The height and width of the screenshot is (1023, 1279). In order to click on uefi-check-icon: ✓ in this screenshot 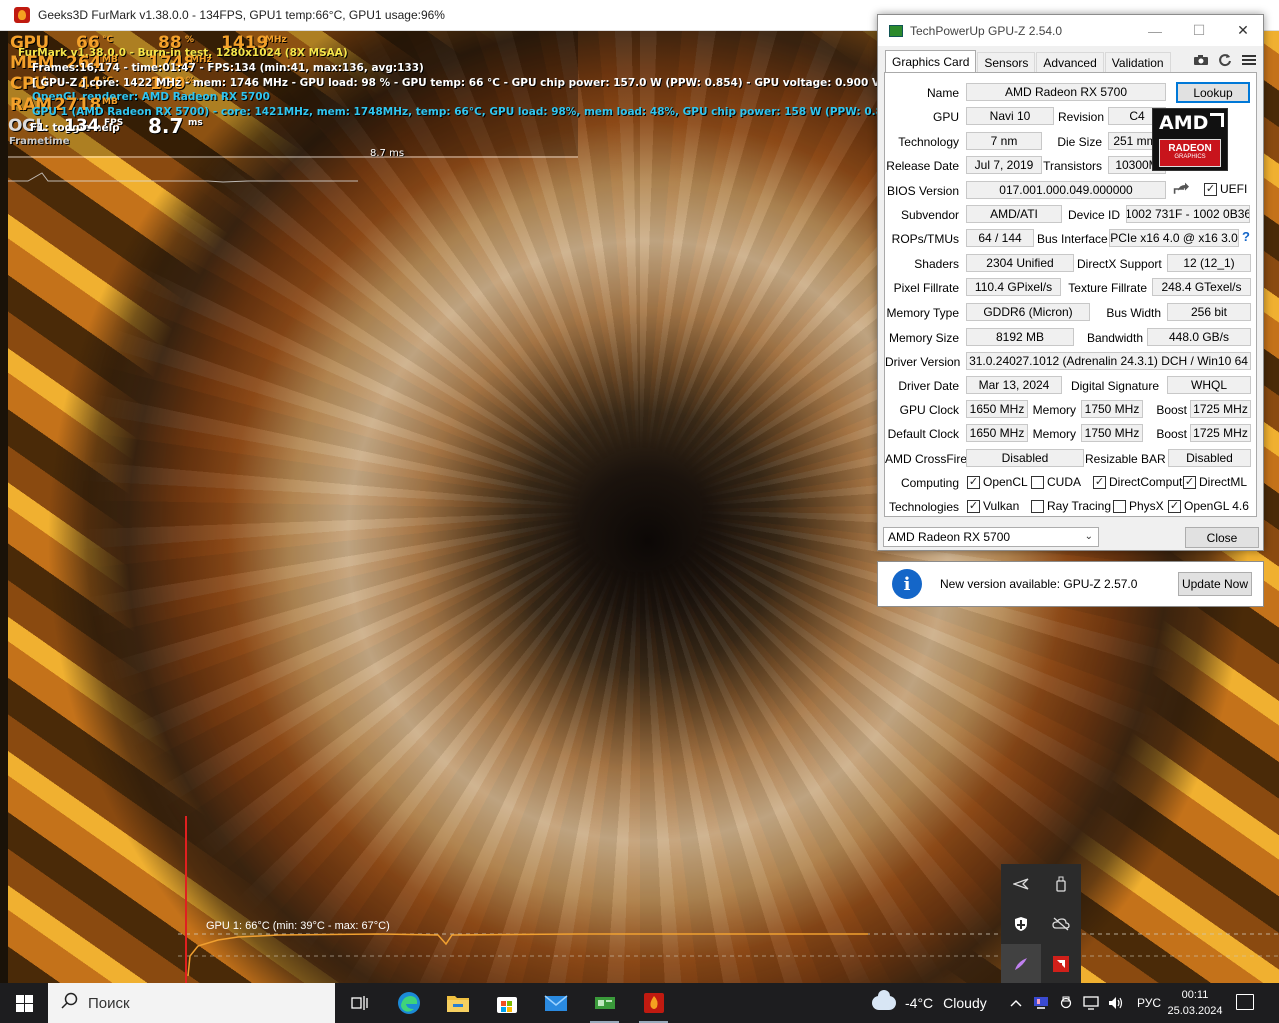, I will do `click(1210, 189)`.